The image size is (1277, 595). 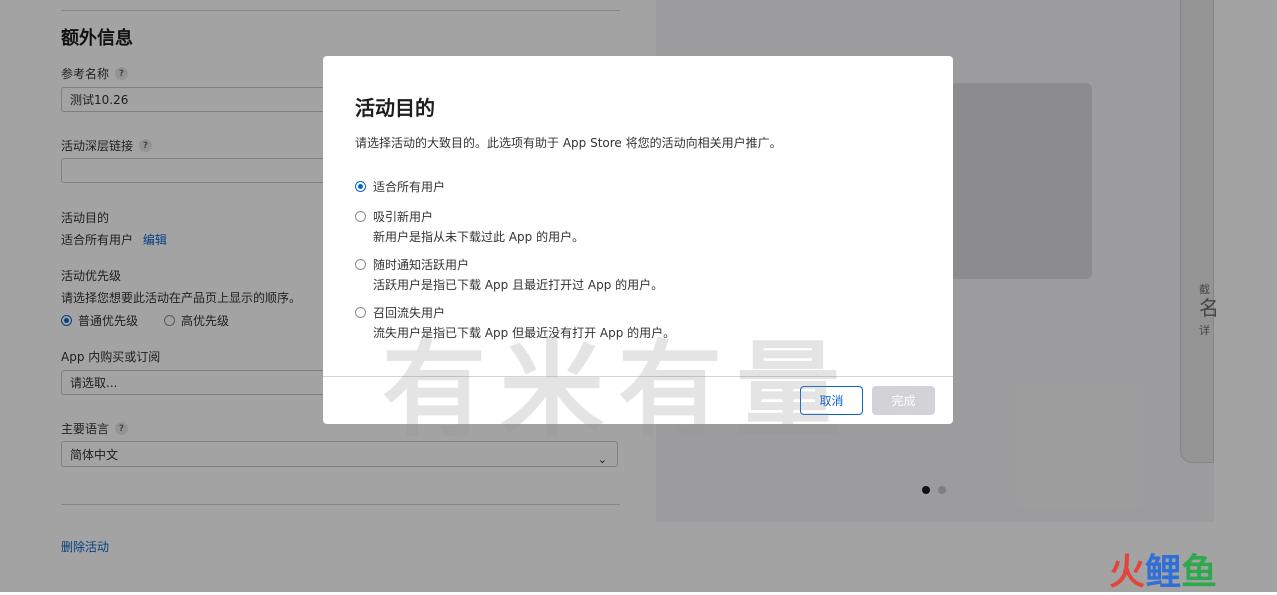 I want to click on modal-title: 活动目的, so click(x=395, y=108).